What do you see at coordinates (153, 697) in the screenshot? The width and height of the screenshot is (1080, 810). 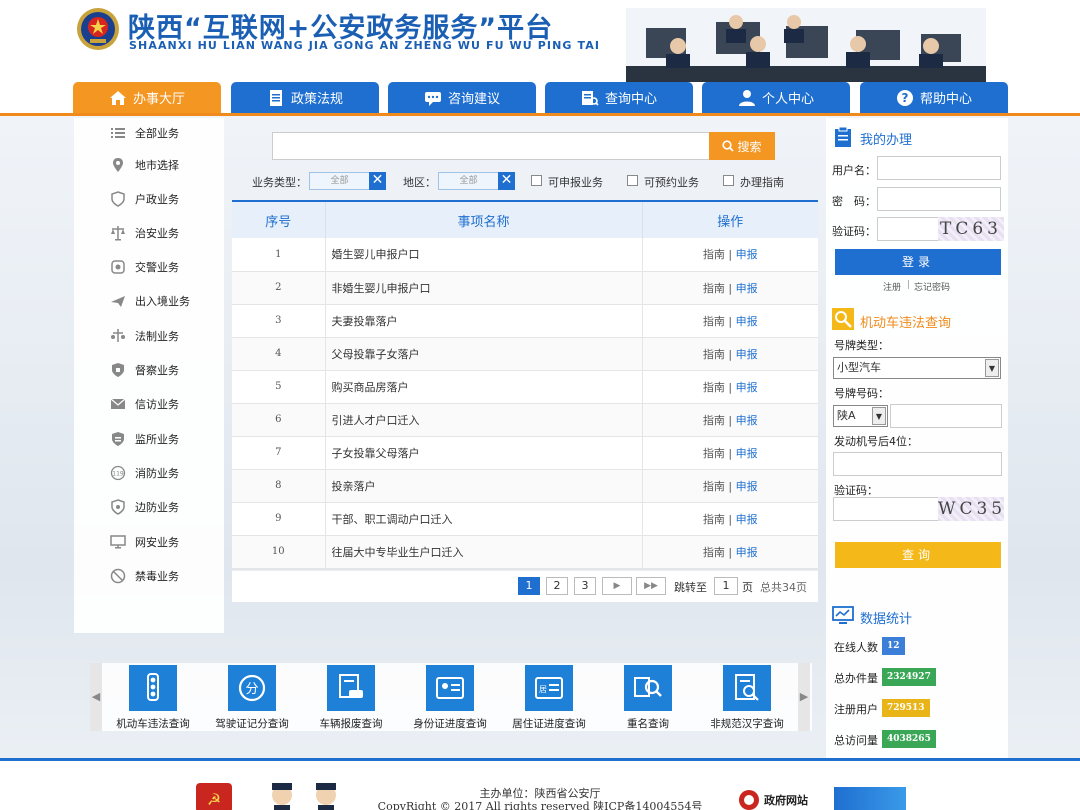 I see `quick-service-item: 机动车违法查询` at bounding box center [153, 697].